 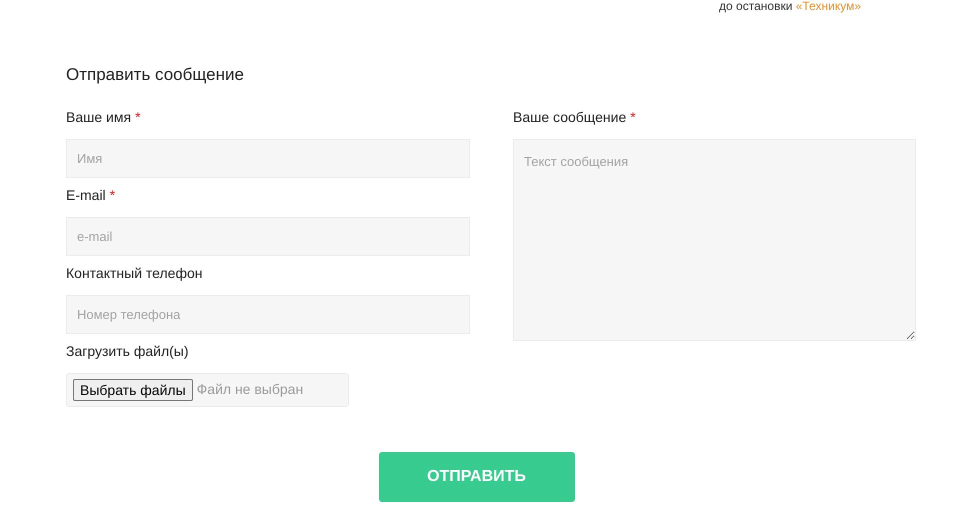 I want to click on field-label: Контактный телефон, so click(x=134, y=273).